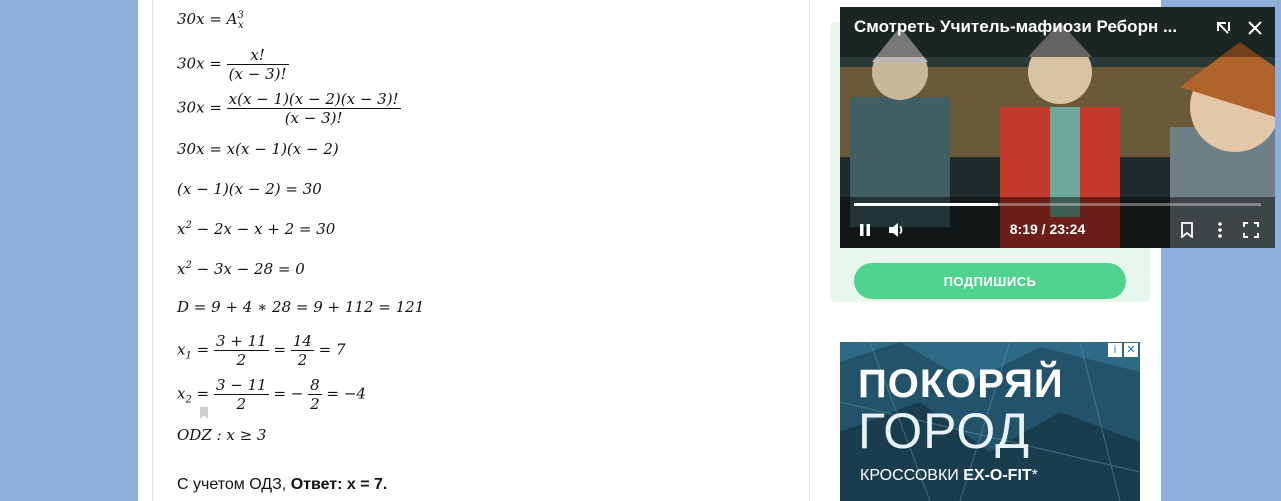 This screenshot has height=501, width=1281. I want to click on progress-fill, so click(926, 204).